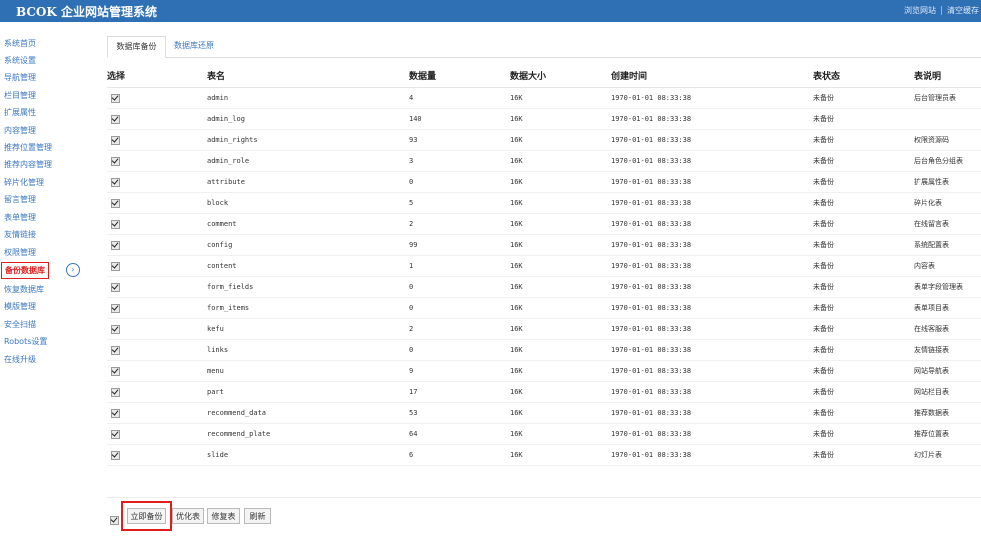 This screenshot has height=556, width=981. What do you see at coordinates (188, 516) in the screenshot?
I see `optimize-table-button: 优化表` at bounding box center [188, 516].